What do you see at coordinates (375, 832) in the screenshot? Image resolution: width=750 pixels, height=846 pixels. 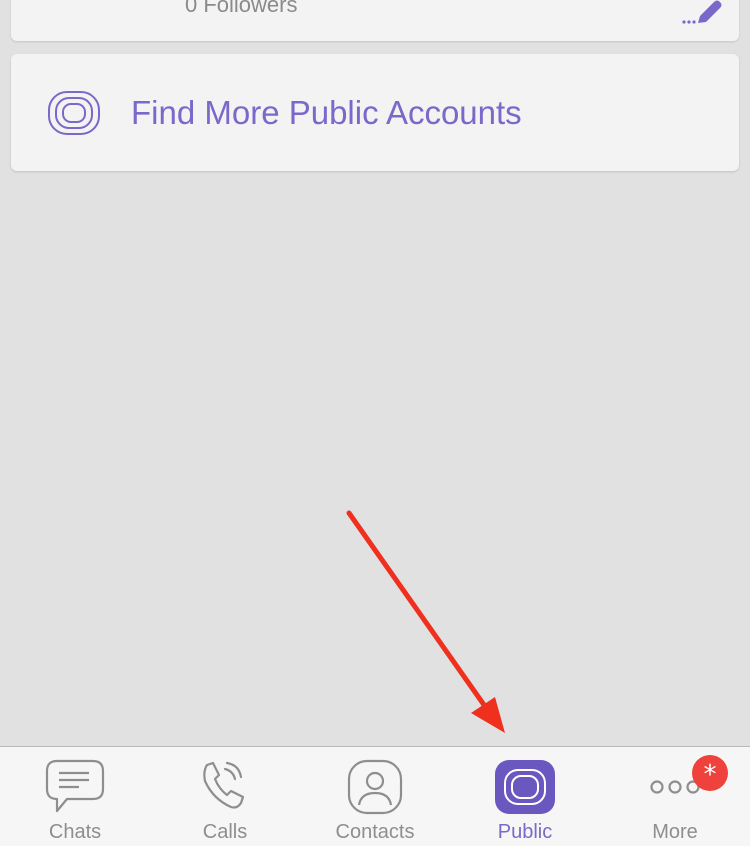 I see `tab-label-contacts: Contacts` at bounding box center [375, 832].